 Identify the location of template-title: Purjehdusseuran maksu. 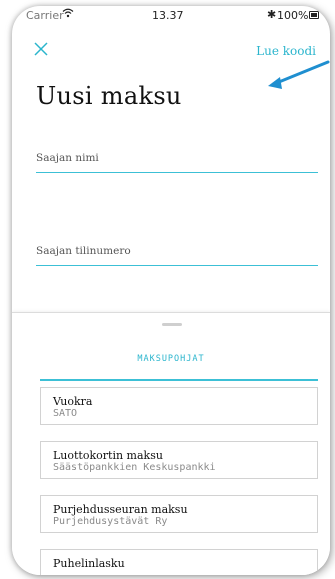
(120, 509).